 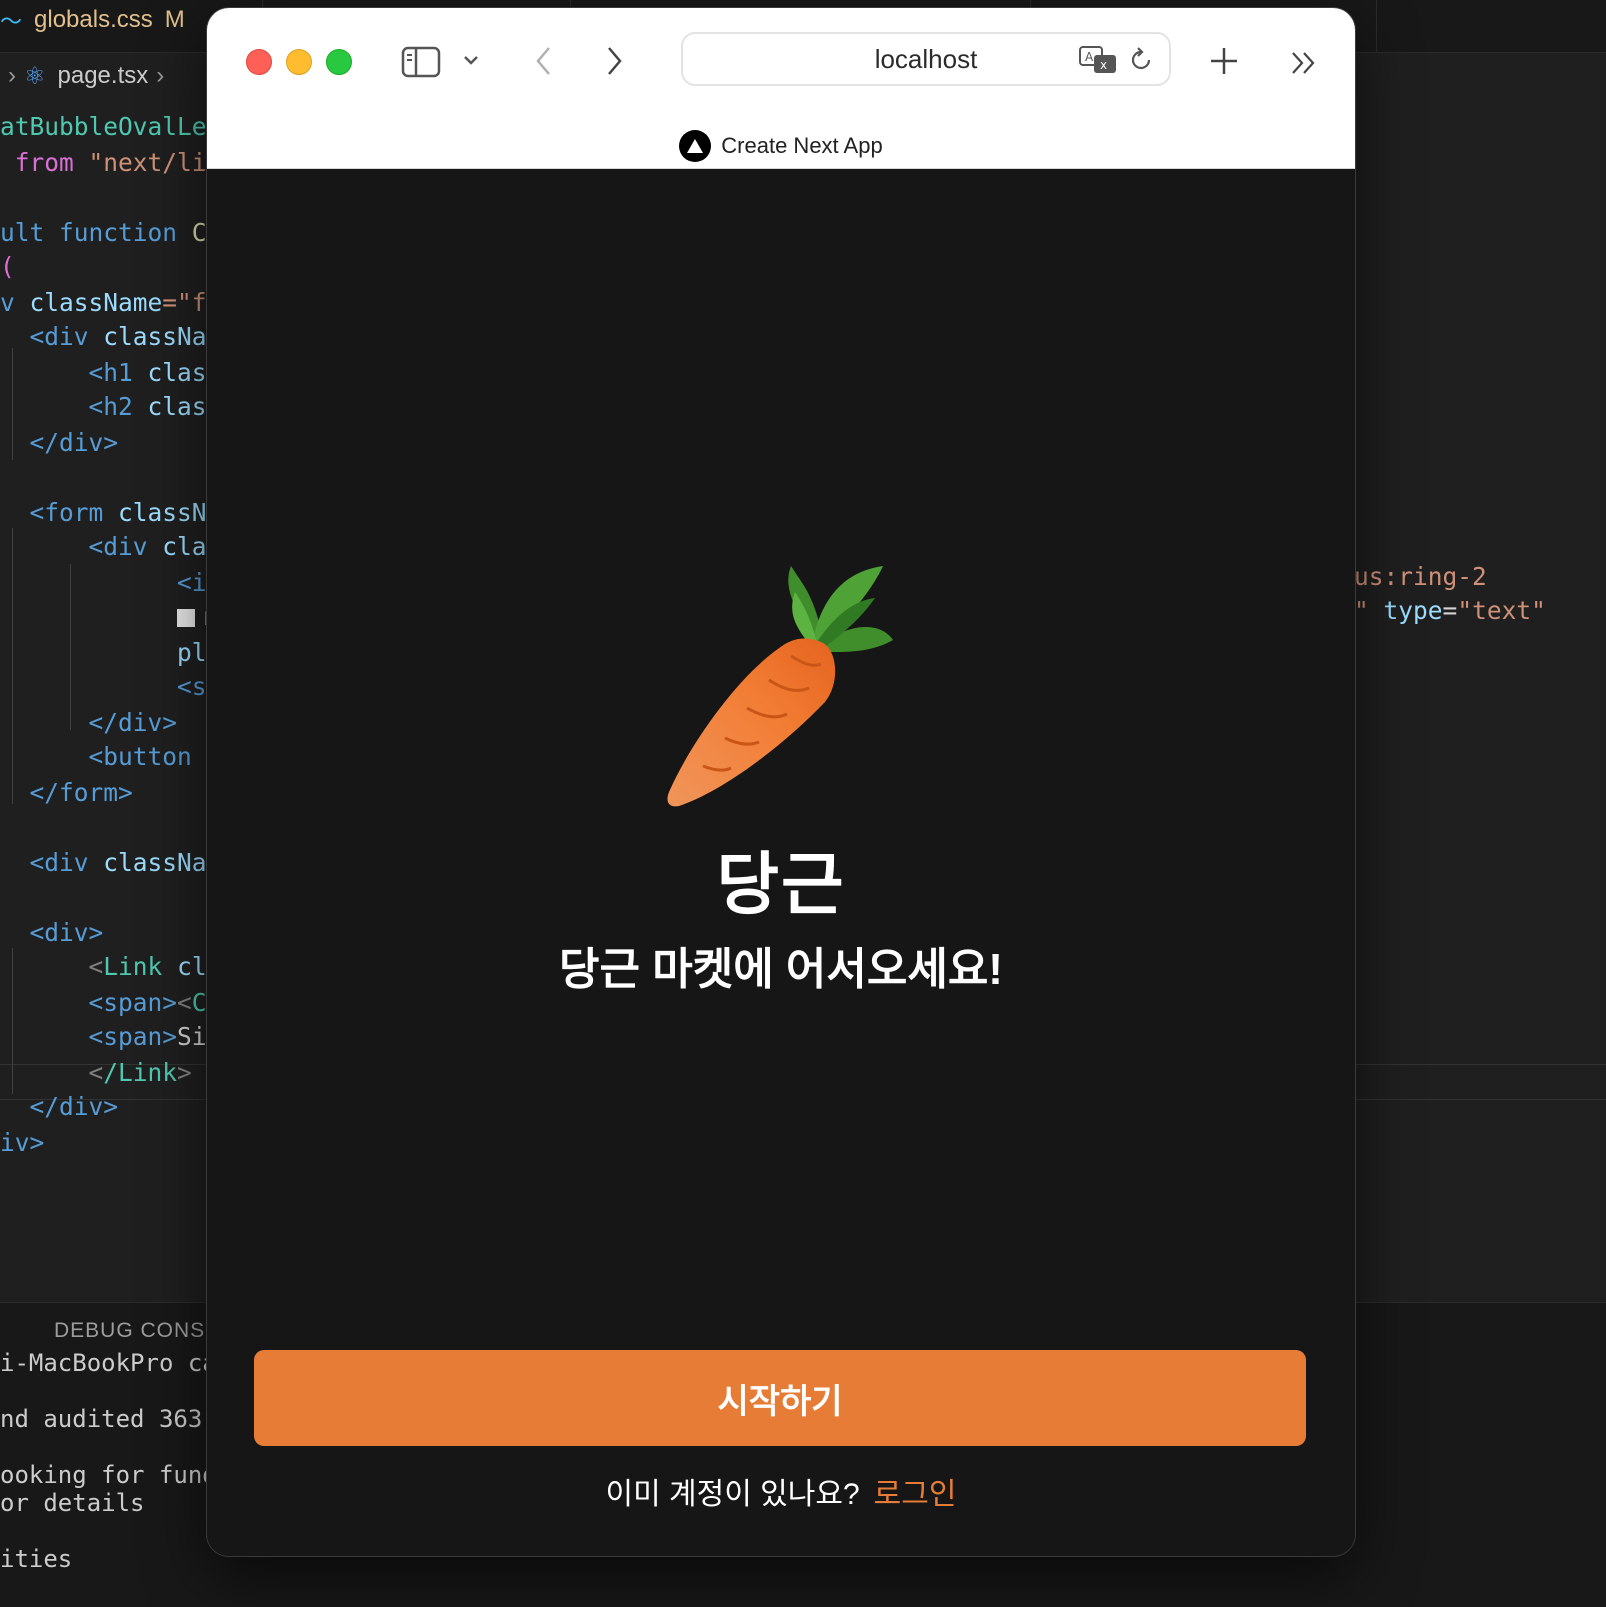 What do you see at coordinates (732, 1494) in the screenshot?
I see `login-prompt-text: 이미 계정이 있나요?` at bounding box center [732, 1494].